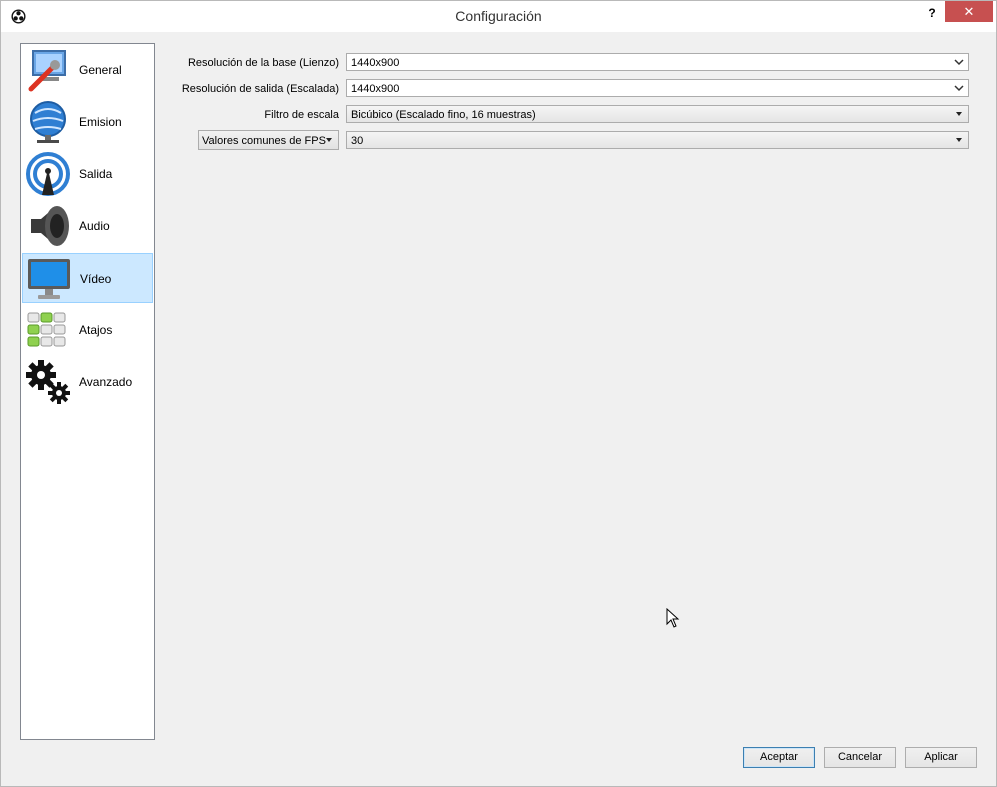  I want to click on sidebar-item-emision: Emision, so click(87, 122).